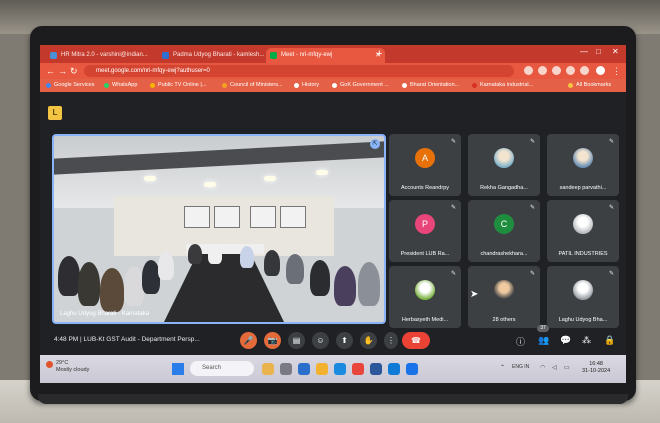 This screenshot has height=423, width=660. I want to click on chrome-browser-icon, so click(358, 369).